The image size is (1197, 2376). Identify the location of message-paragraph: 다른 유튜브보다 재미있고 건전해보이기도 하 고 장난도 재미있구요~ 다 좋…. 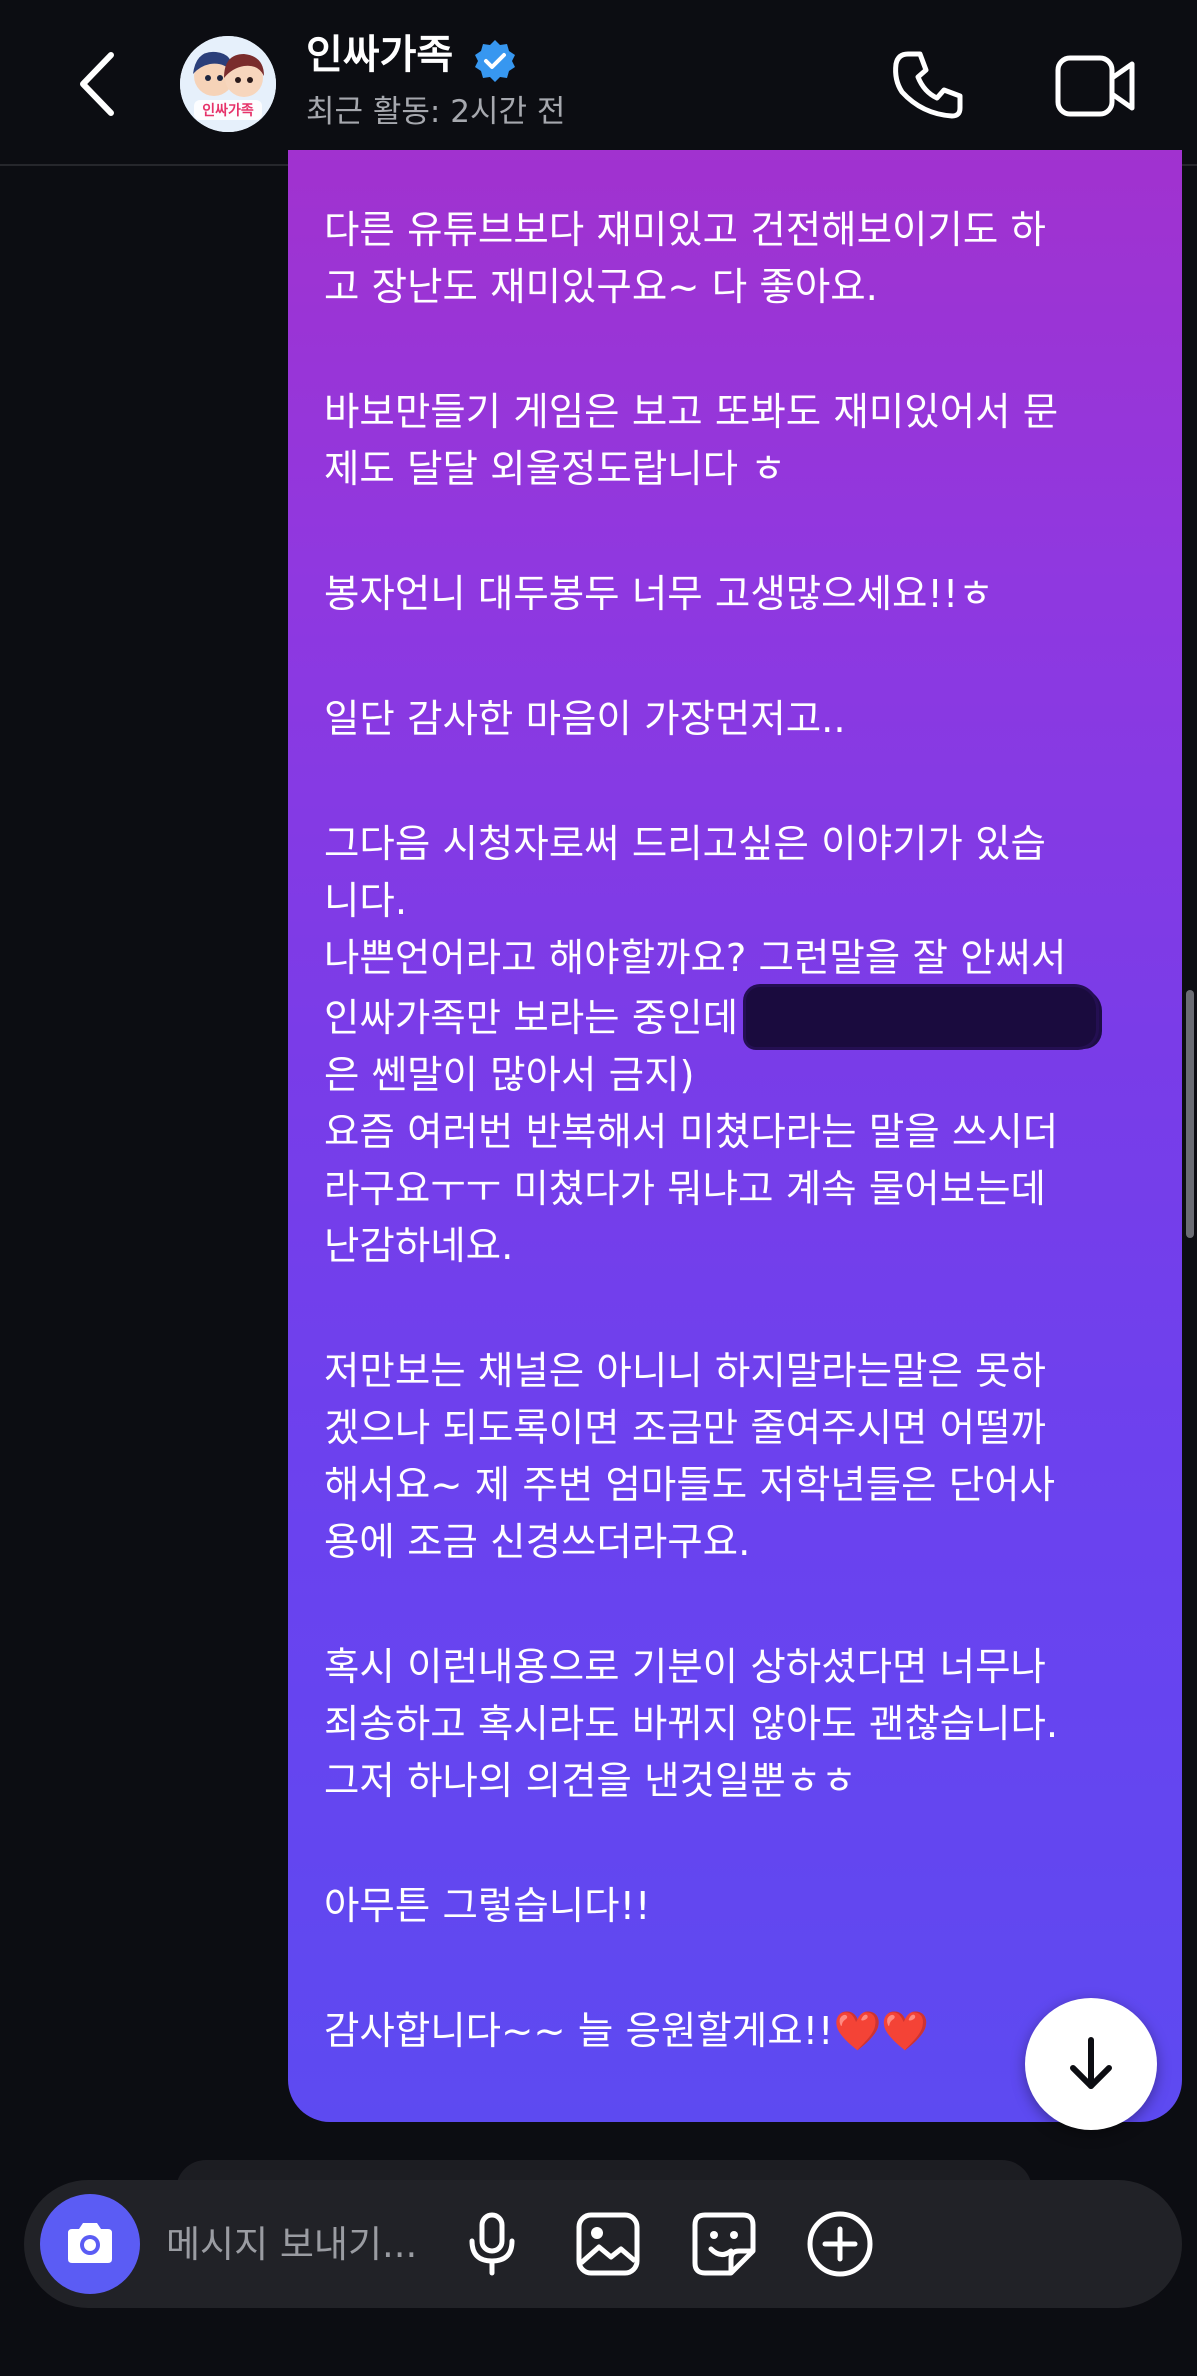
(685, 259).